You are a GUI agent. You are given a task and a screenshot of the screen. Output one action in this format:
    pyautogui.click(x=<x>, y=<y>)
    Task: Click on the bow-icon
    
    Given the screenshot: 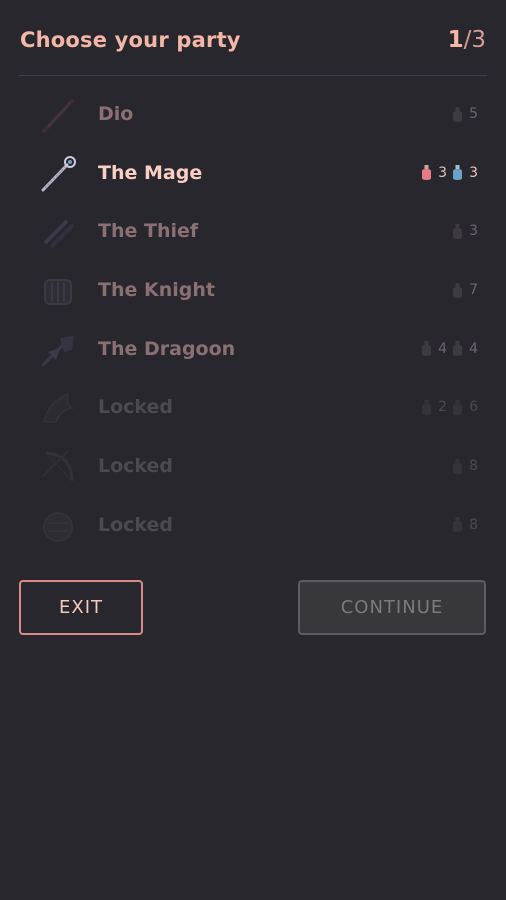 What is the action you would take?
    pyautogui.click(x=57, y=466)
    